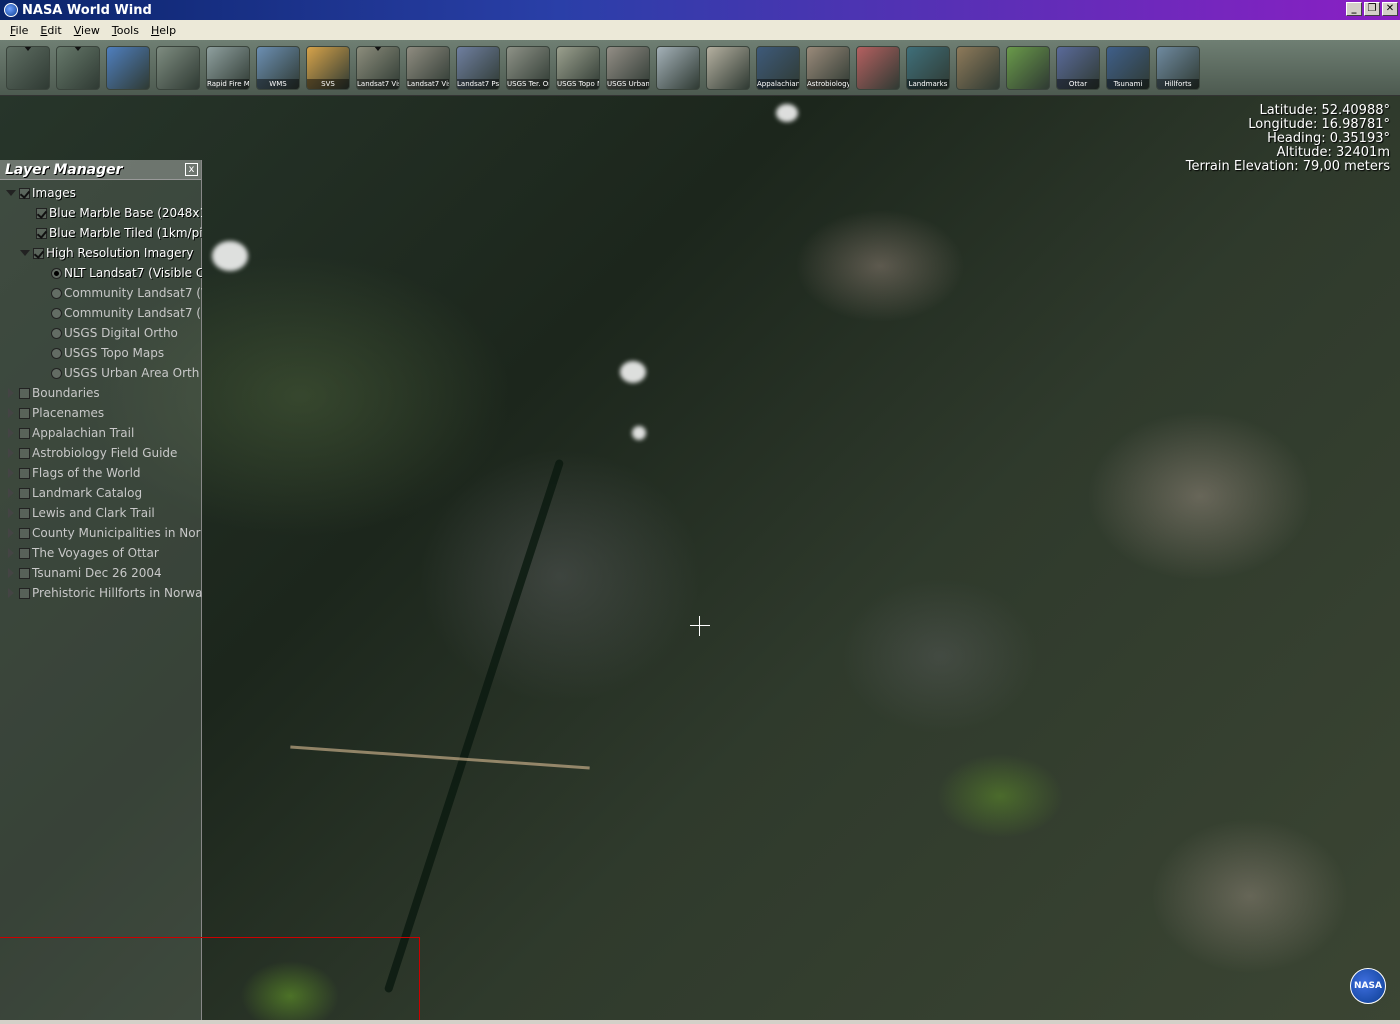 Image resolution: width=1400 pixels, height=1024 pixels. I want to click on flags-toolbar-button, so click(878, 67).